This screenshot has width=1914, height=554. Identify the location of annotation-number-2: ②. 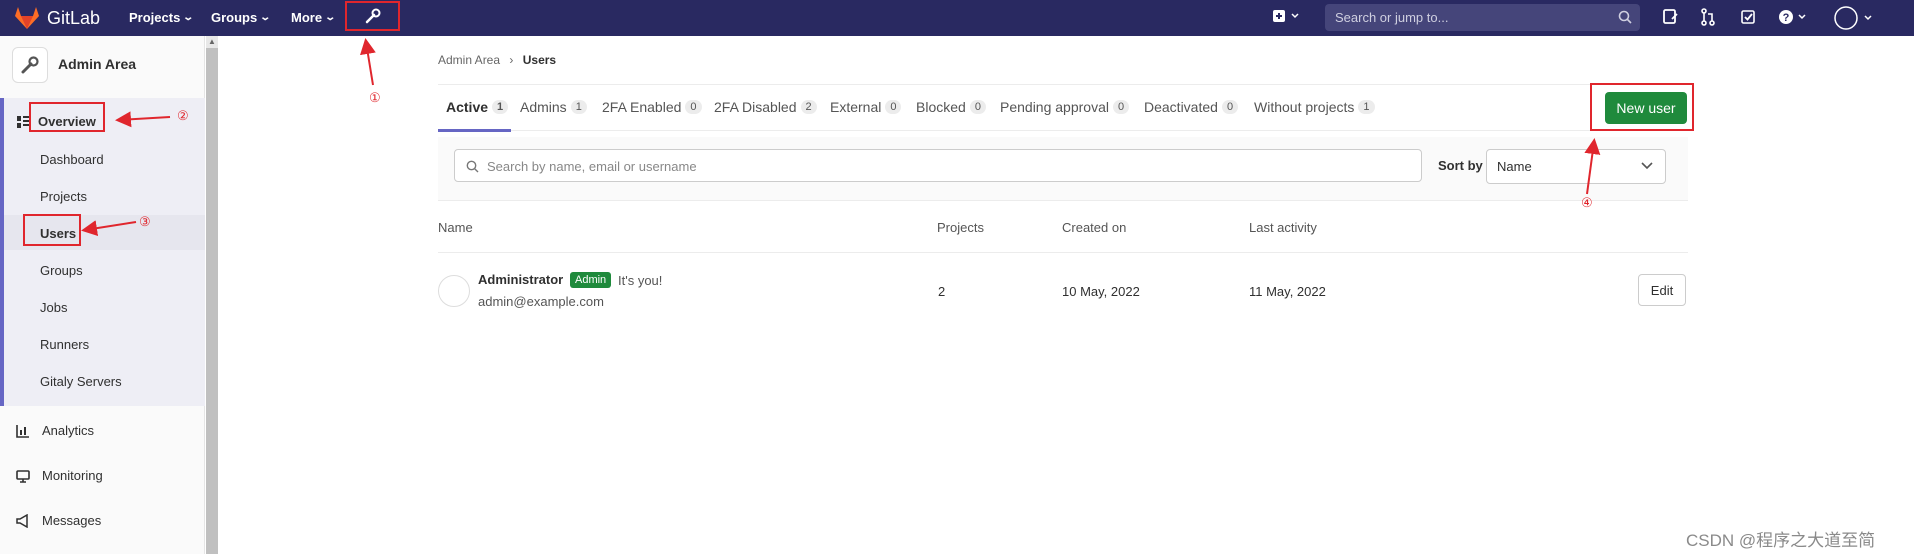
(183, 115).